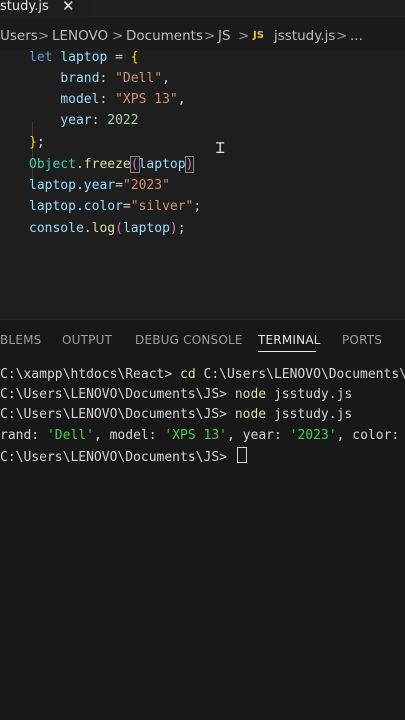  What do you see at coordinates (70, 435) in the screenshot?
I see `output-token: 'Dell'` at bounding box center [70, 435].